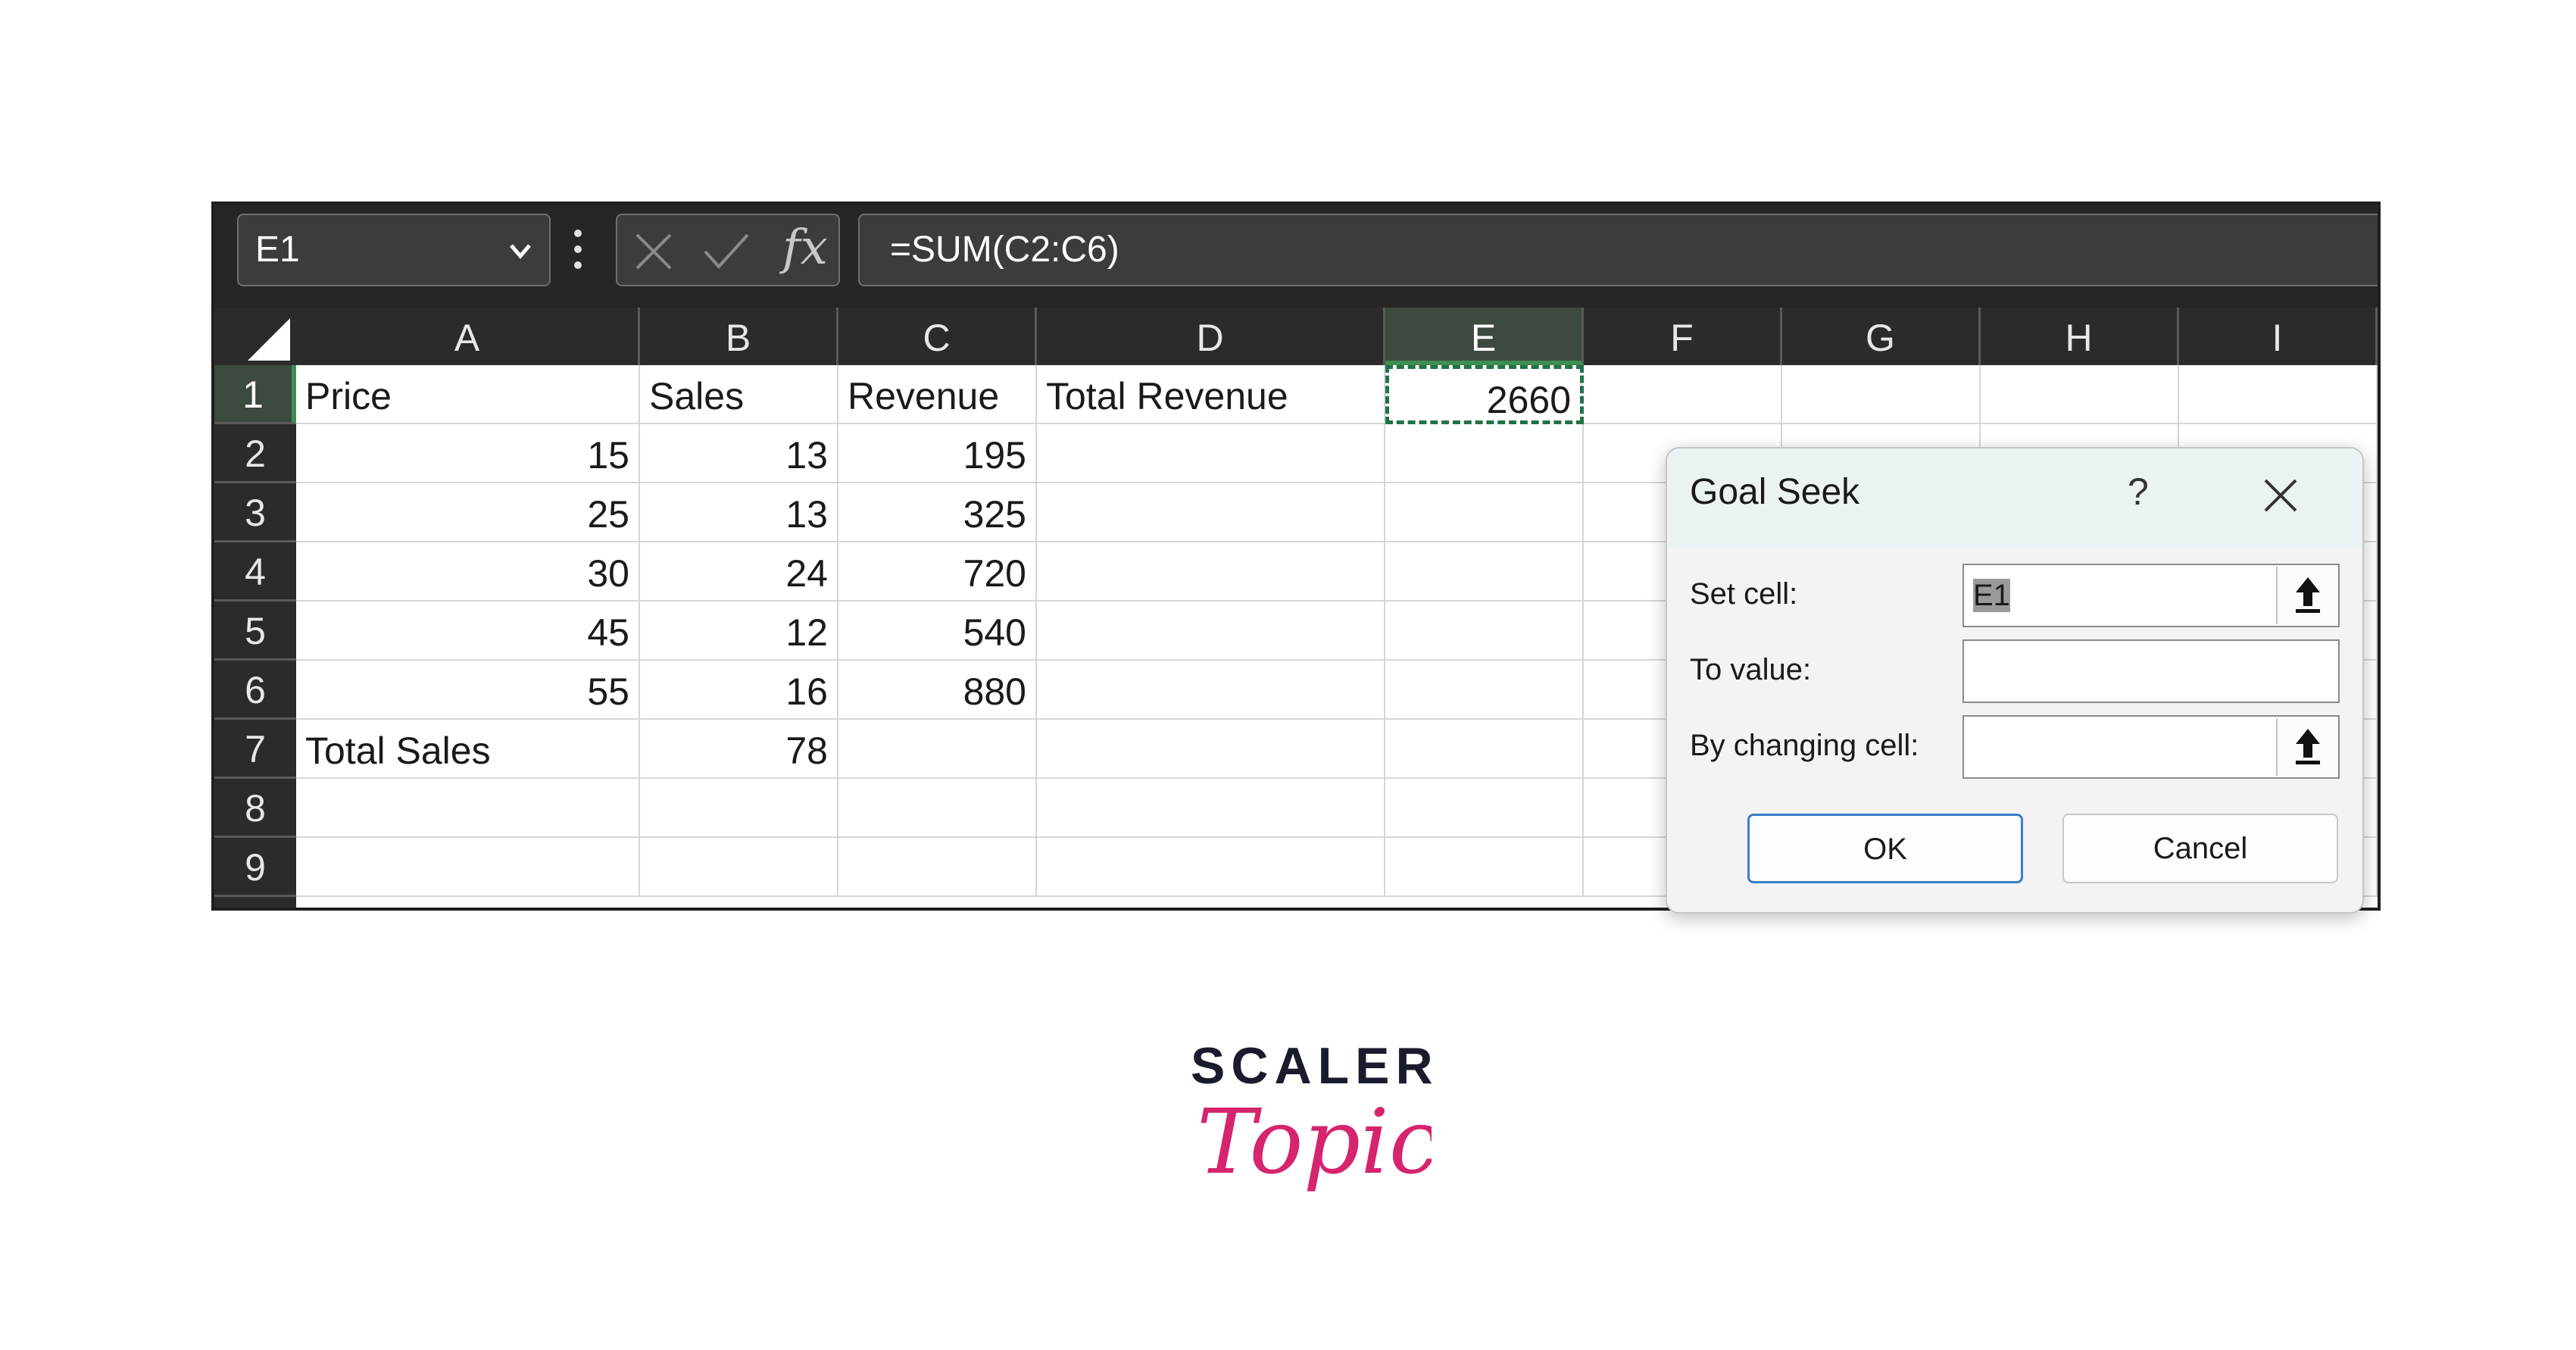  What do you see at coordinates (1485, 631) in the screenshot?
I see `cell-e5` at bounding box center [1485, 631].